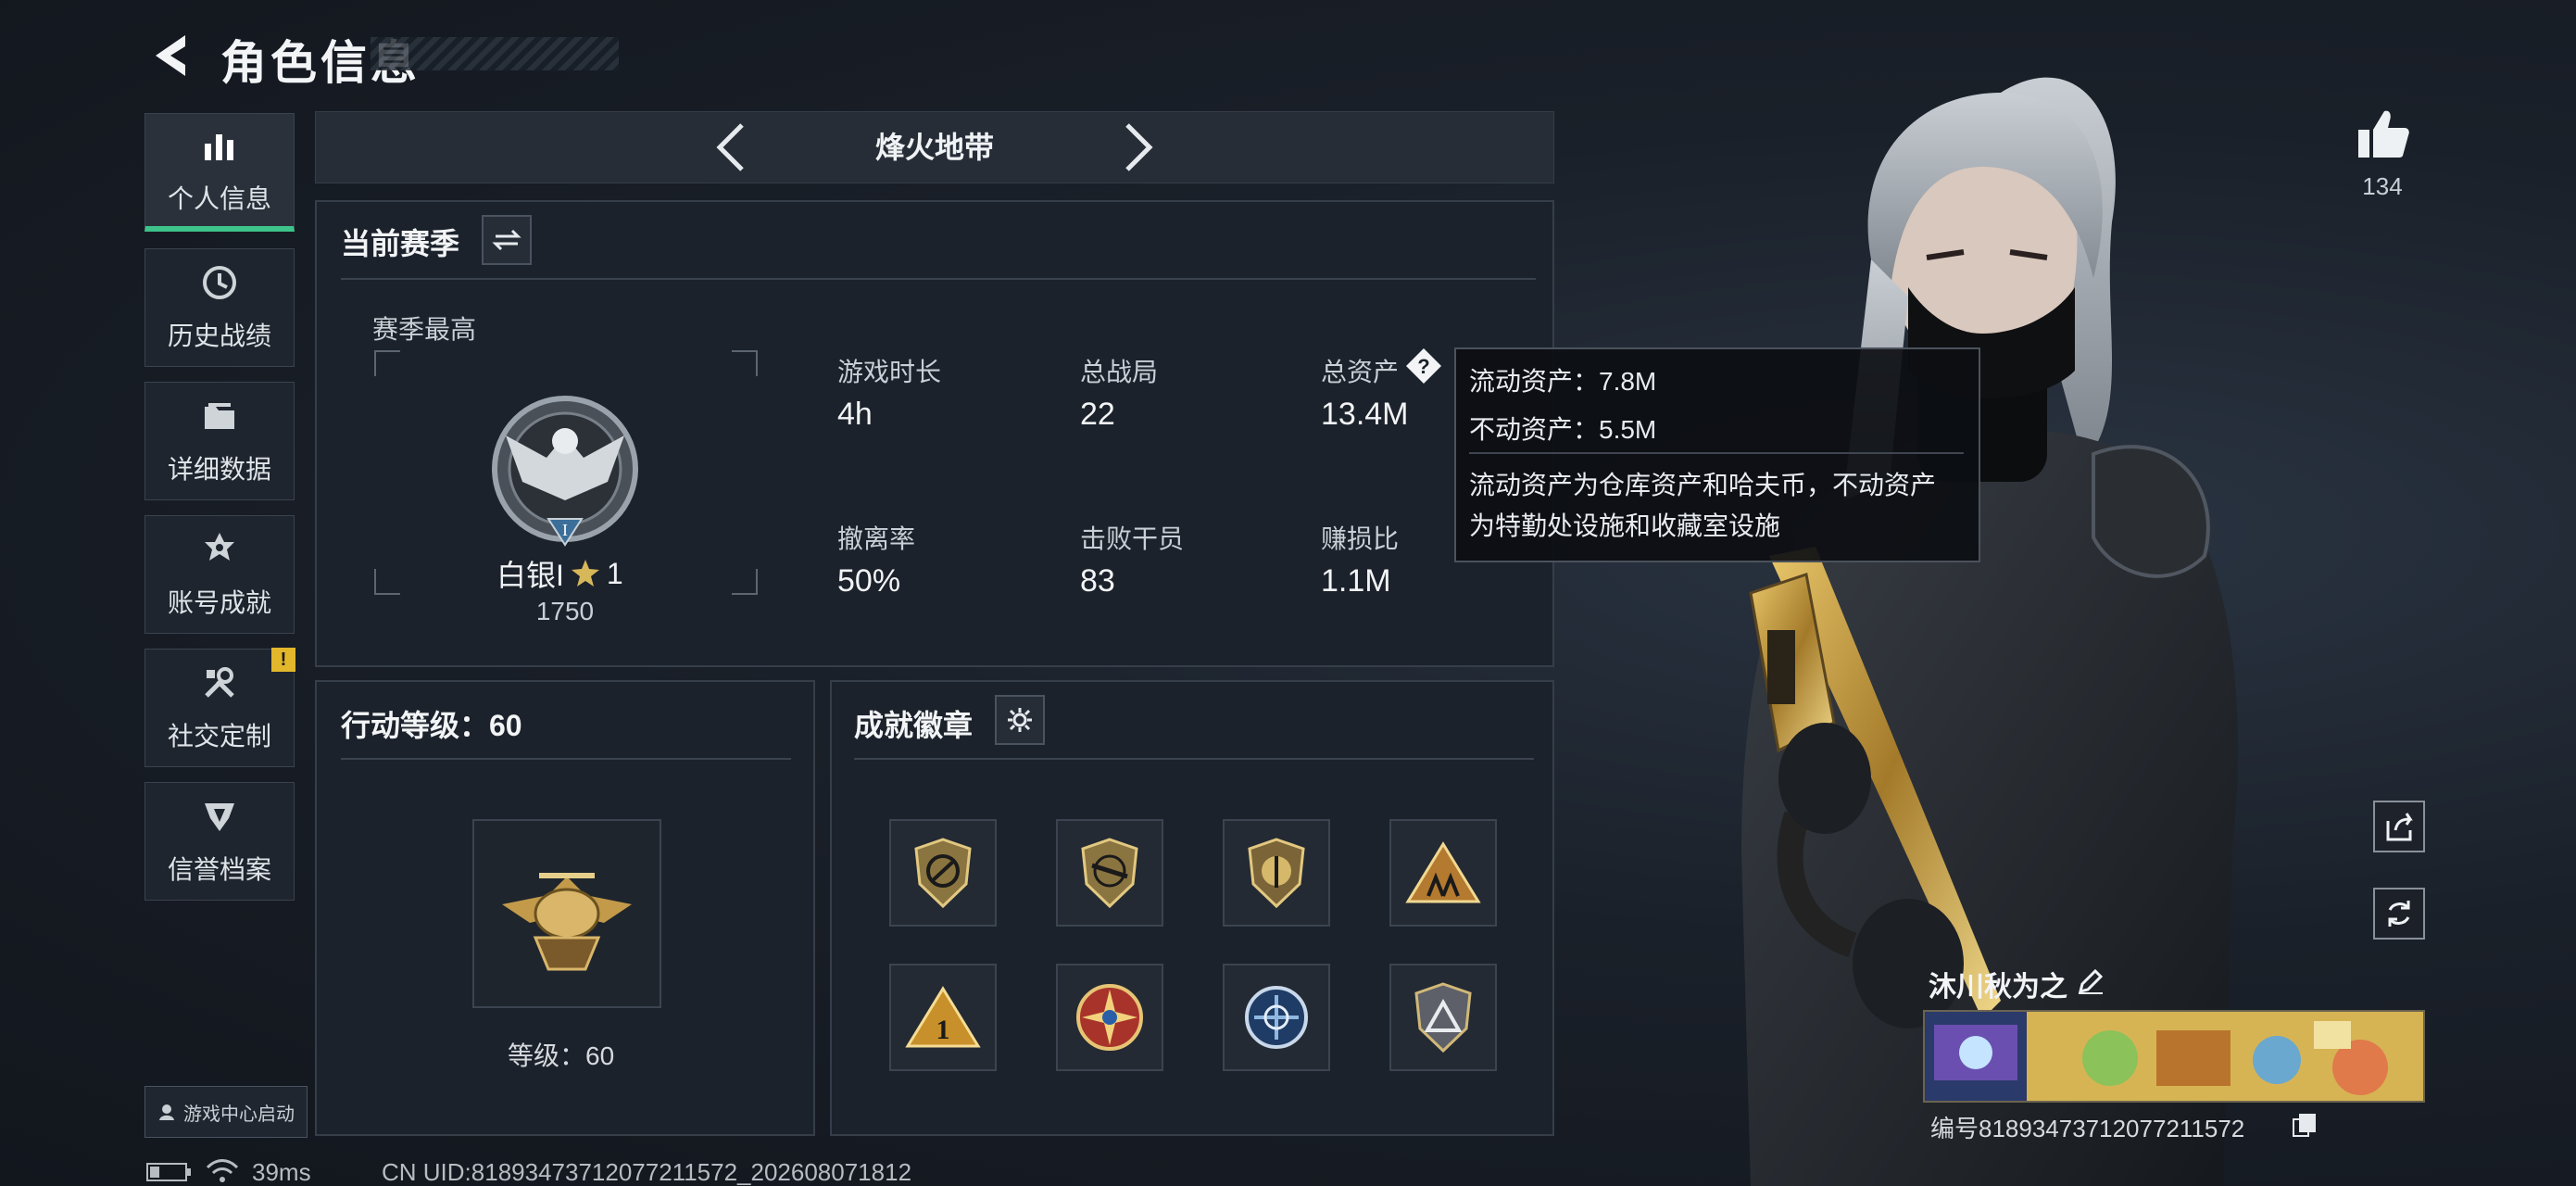  I want to click on map-next-button, so click(1139, 147).